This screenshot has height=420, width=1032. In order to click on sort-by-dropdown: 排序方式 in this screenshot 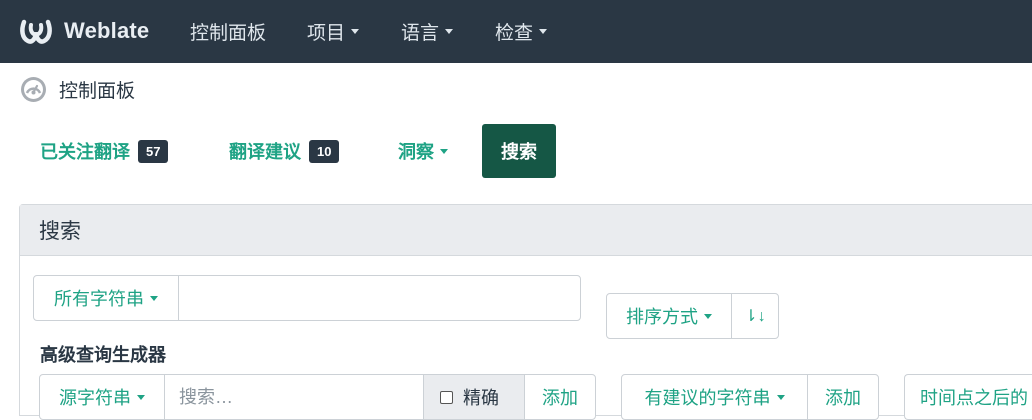, I will do `click(669, 316)`.